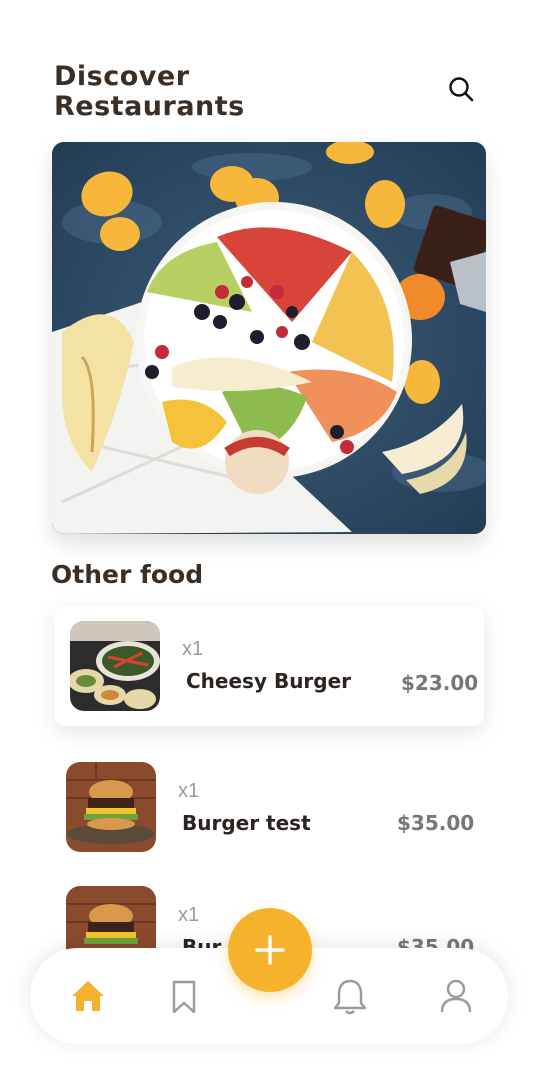 This screenshot has width=545, height=1086. What do you see at coordinates (246, 823) in the screenshot?
I see `food-name: Burger test` at bounding box center [246, 823].